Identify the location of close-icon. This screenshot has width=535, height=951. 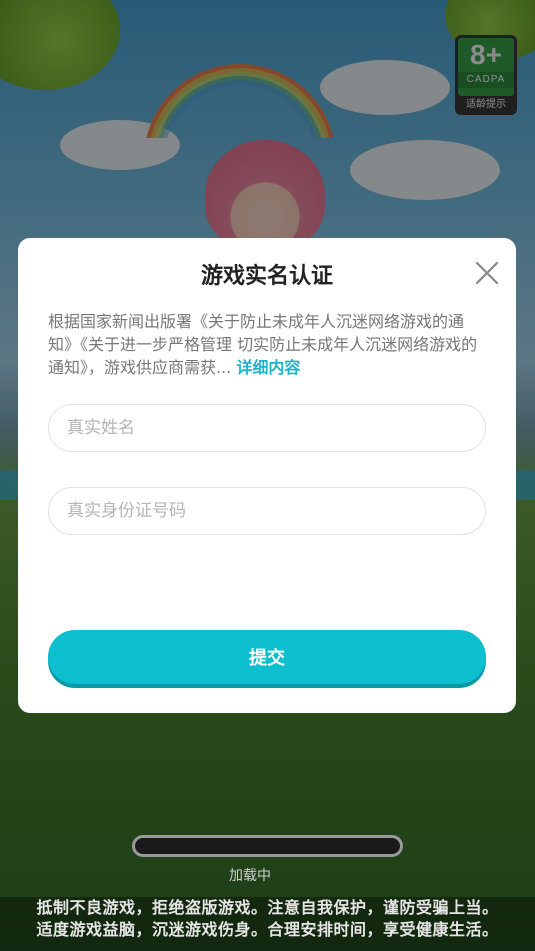
(487, 273).